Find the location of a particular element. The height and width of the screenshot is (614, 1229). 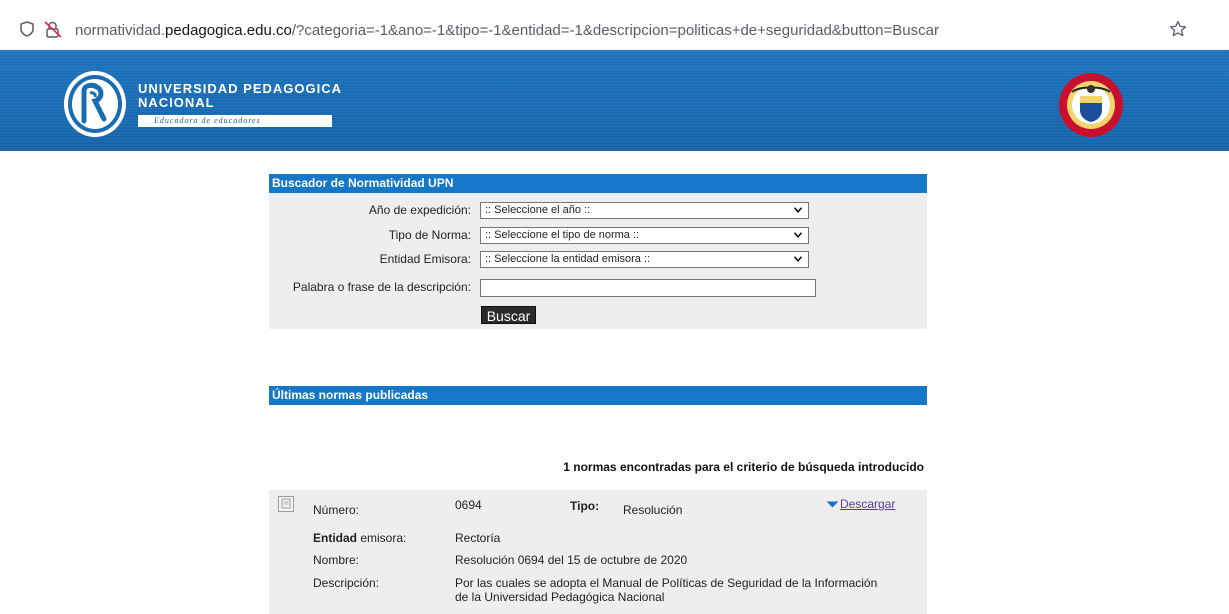

university-name: UNIVERSIDAD PEDAGOGICA NACIONAL is located at coordinates (240, 96).